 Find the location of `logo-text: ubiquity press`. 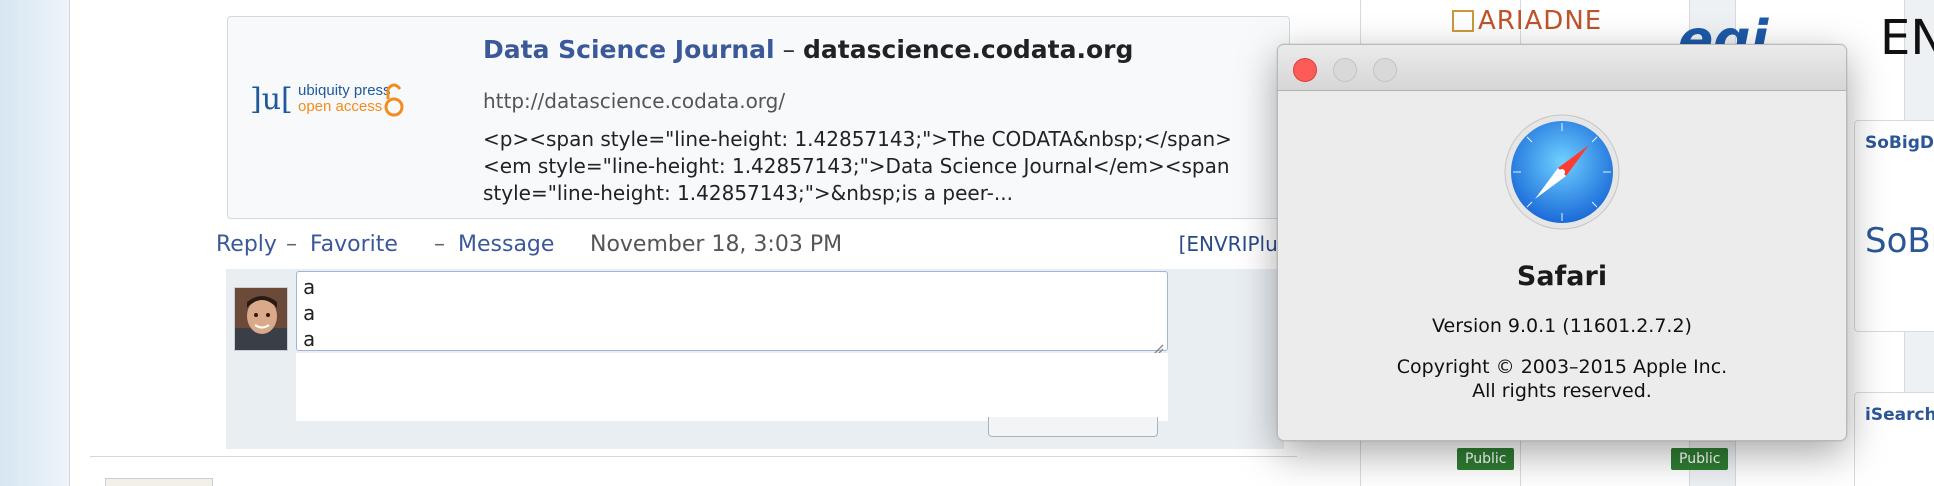

logo-text: ubiquity press is located at coordinates (344, 90).